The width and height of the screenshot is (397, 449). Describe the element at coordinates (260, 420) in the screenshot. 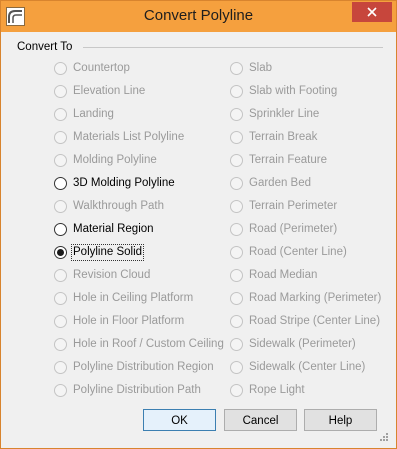

I see `cancel-button: Cancel` at that location.